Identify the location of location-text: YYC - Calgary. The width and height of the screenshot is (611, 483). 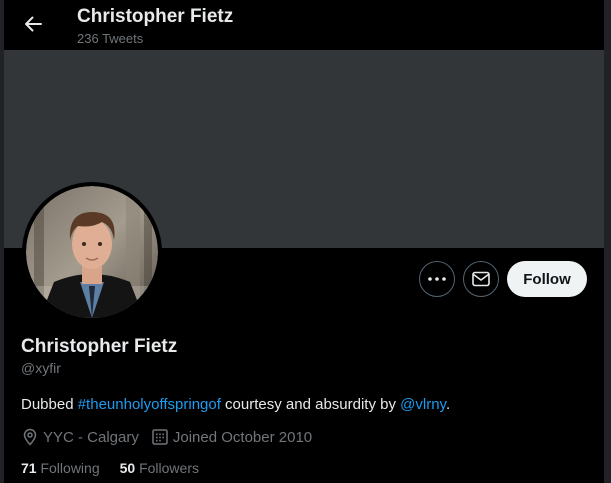
(91, 437).